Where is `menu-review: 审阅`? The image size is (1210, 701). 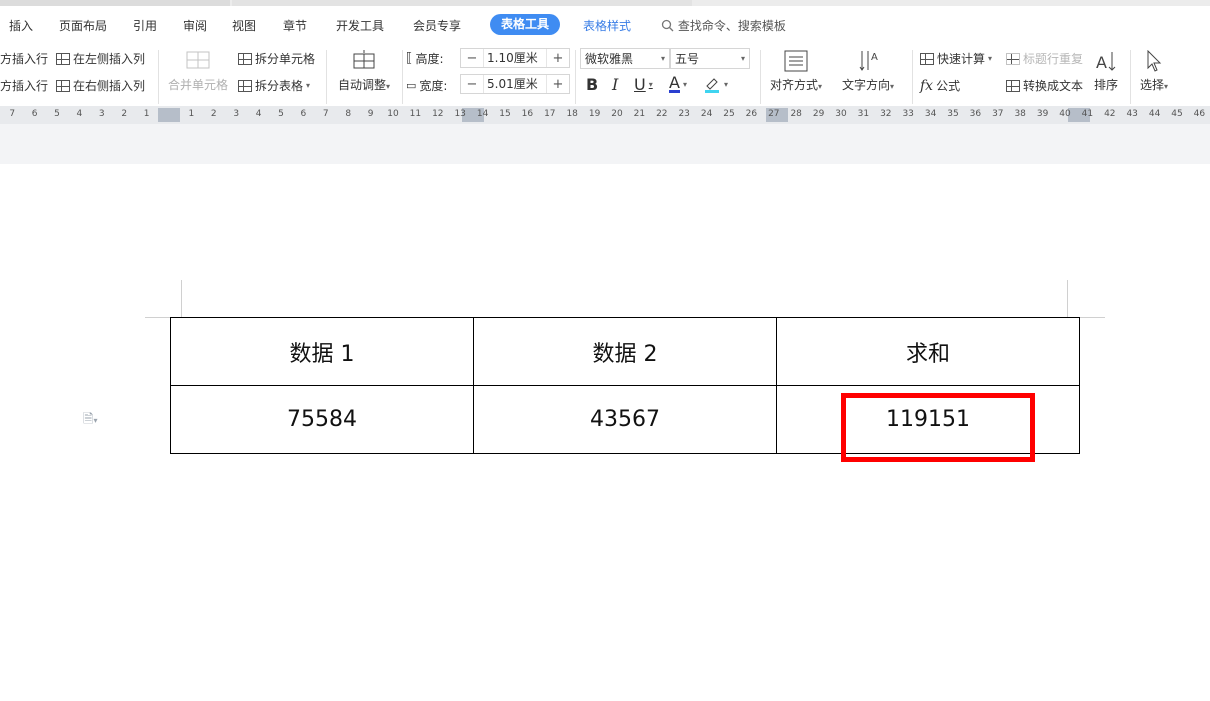 menu-review: 审阅 is located at coordinates (195, 25).